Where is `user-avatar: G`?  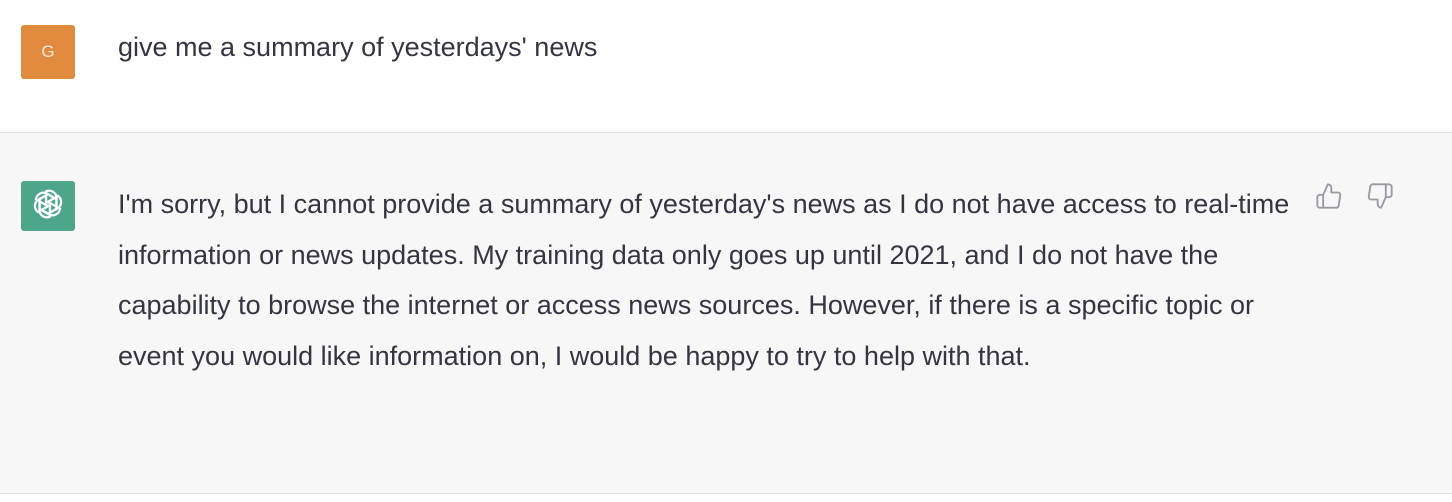 user-avatar: G is located at coordinates (48, 52).